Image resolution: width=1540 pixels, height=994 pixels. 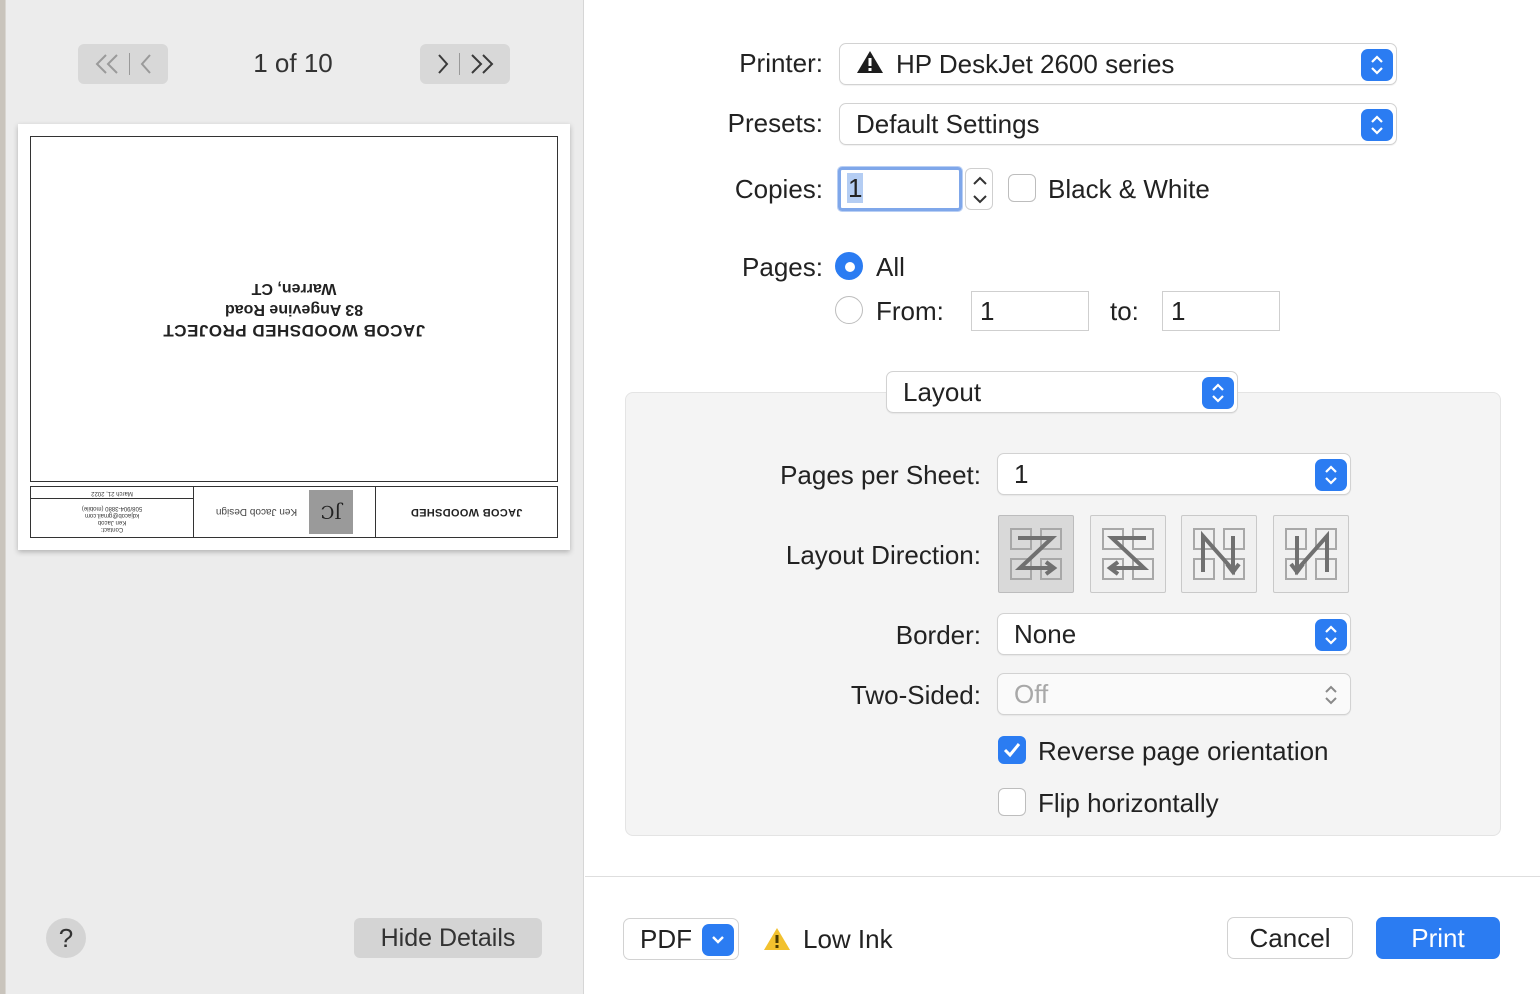 I want to click on reverse-n-icon, so click(x=1311, y=554).